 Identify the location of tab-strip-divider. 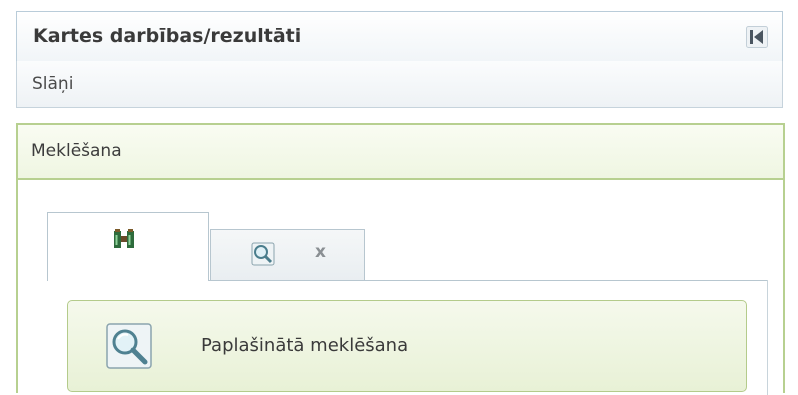
(488, 280).